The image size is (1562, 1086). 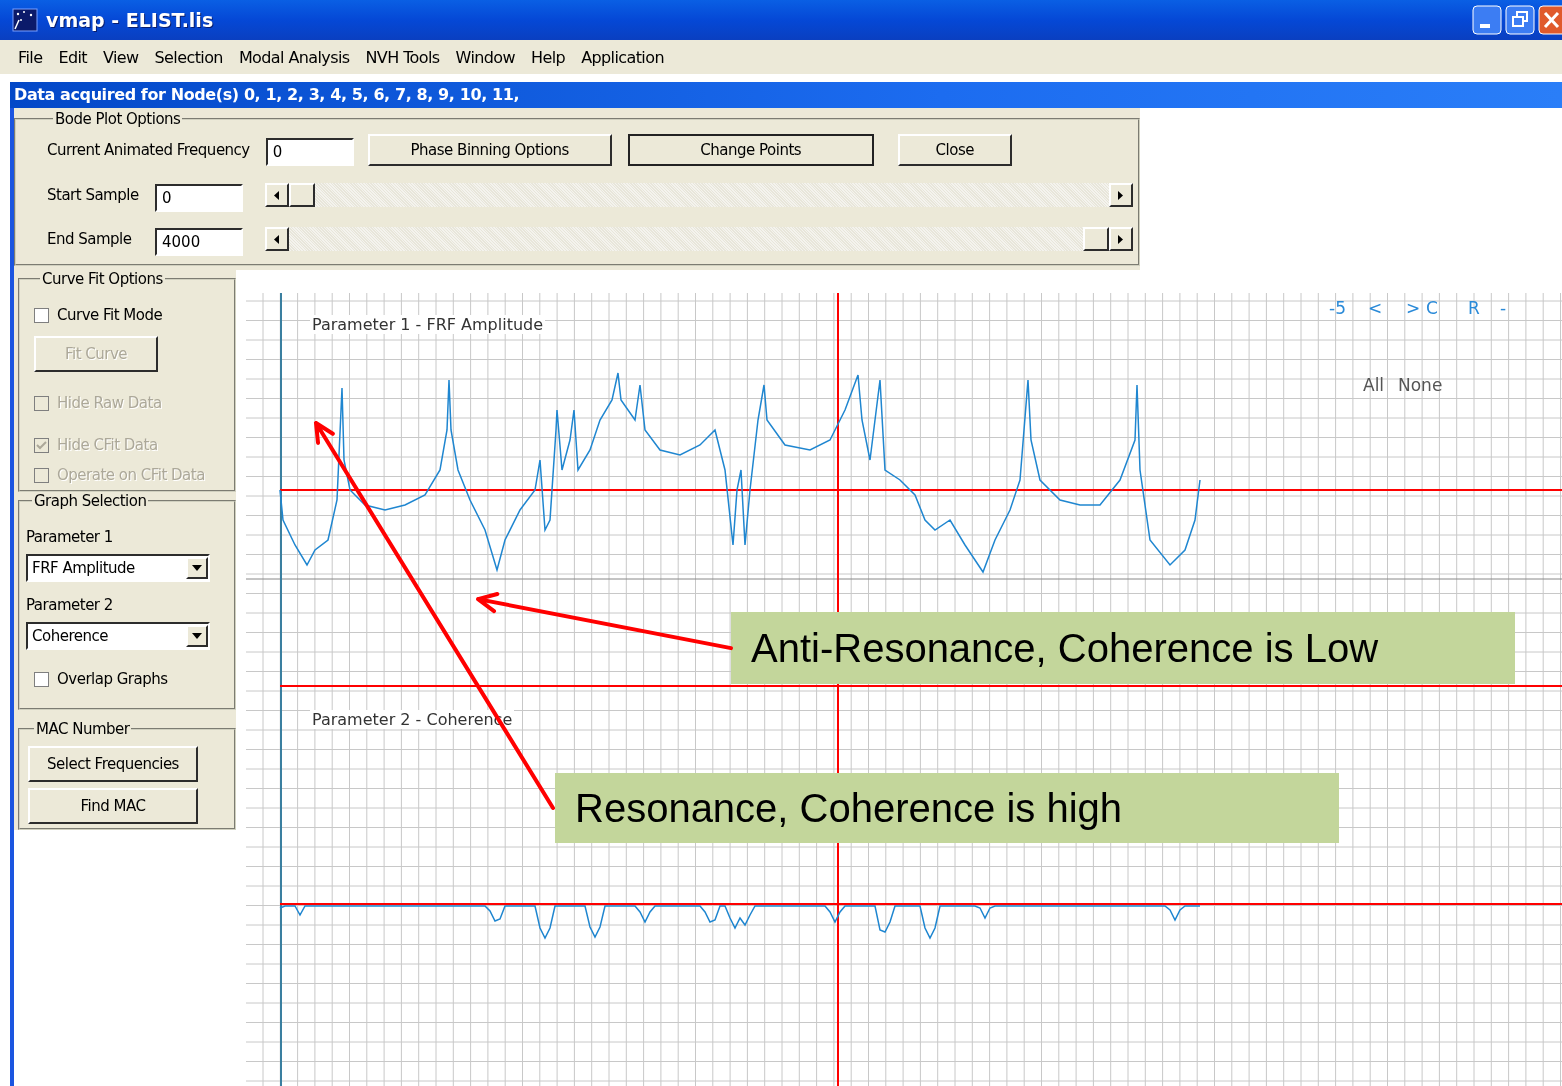 What do you see at coordinates (134, 315) in the screenshot?
I see `checkbox: Curve Fit Mode` at bounding box center [134, 315].